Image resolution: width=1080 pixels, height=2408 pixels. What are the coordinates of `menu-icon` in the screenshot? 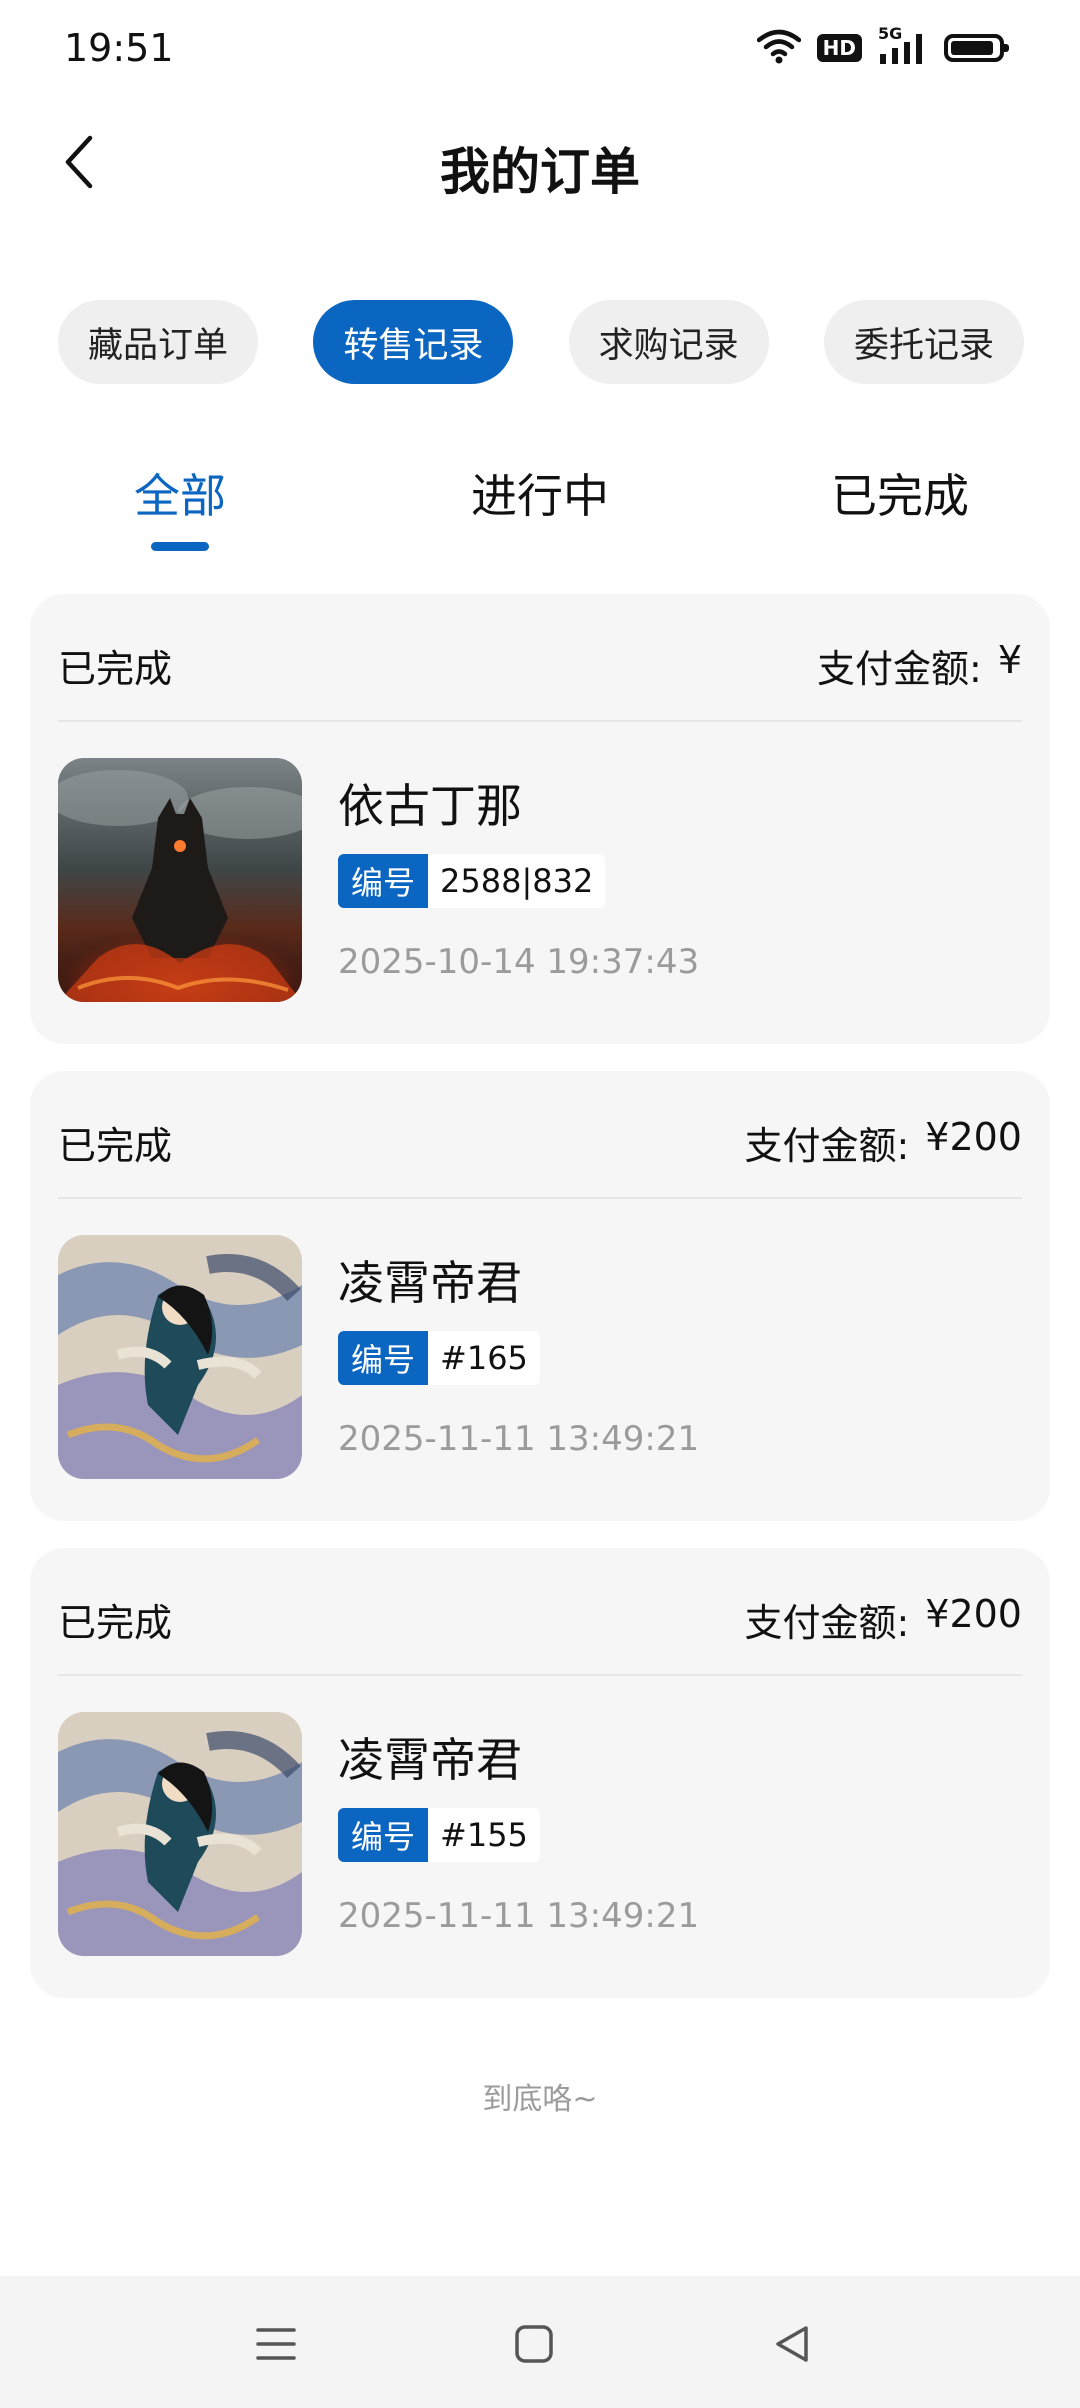 It's located at (276, 2346).